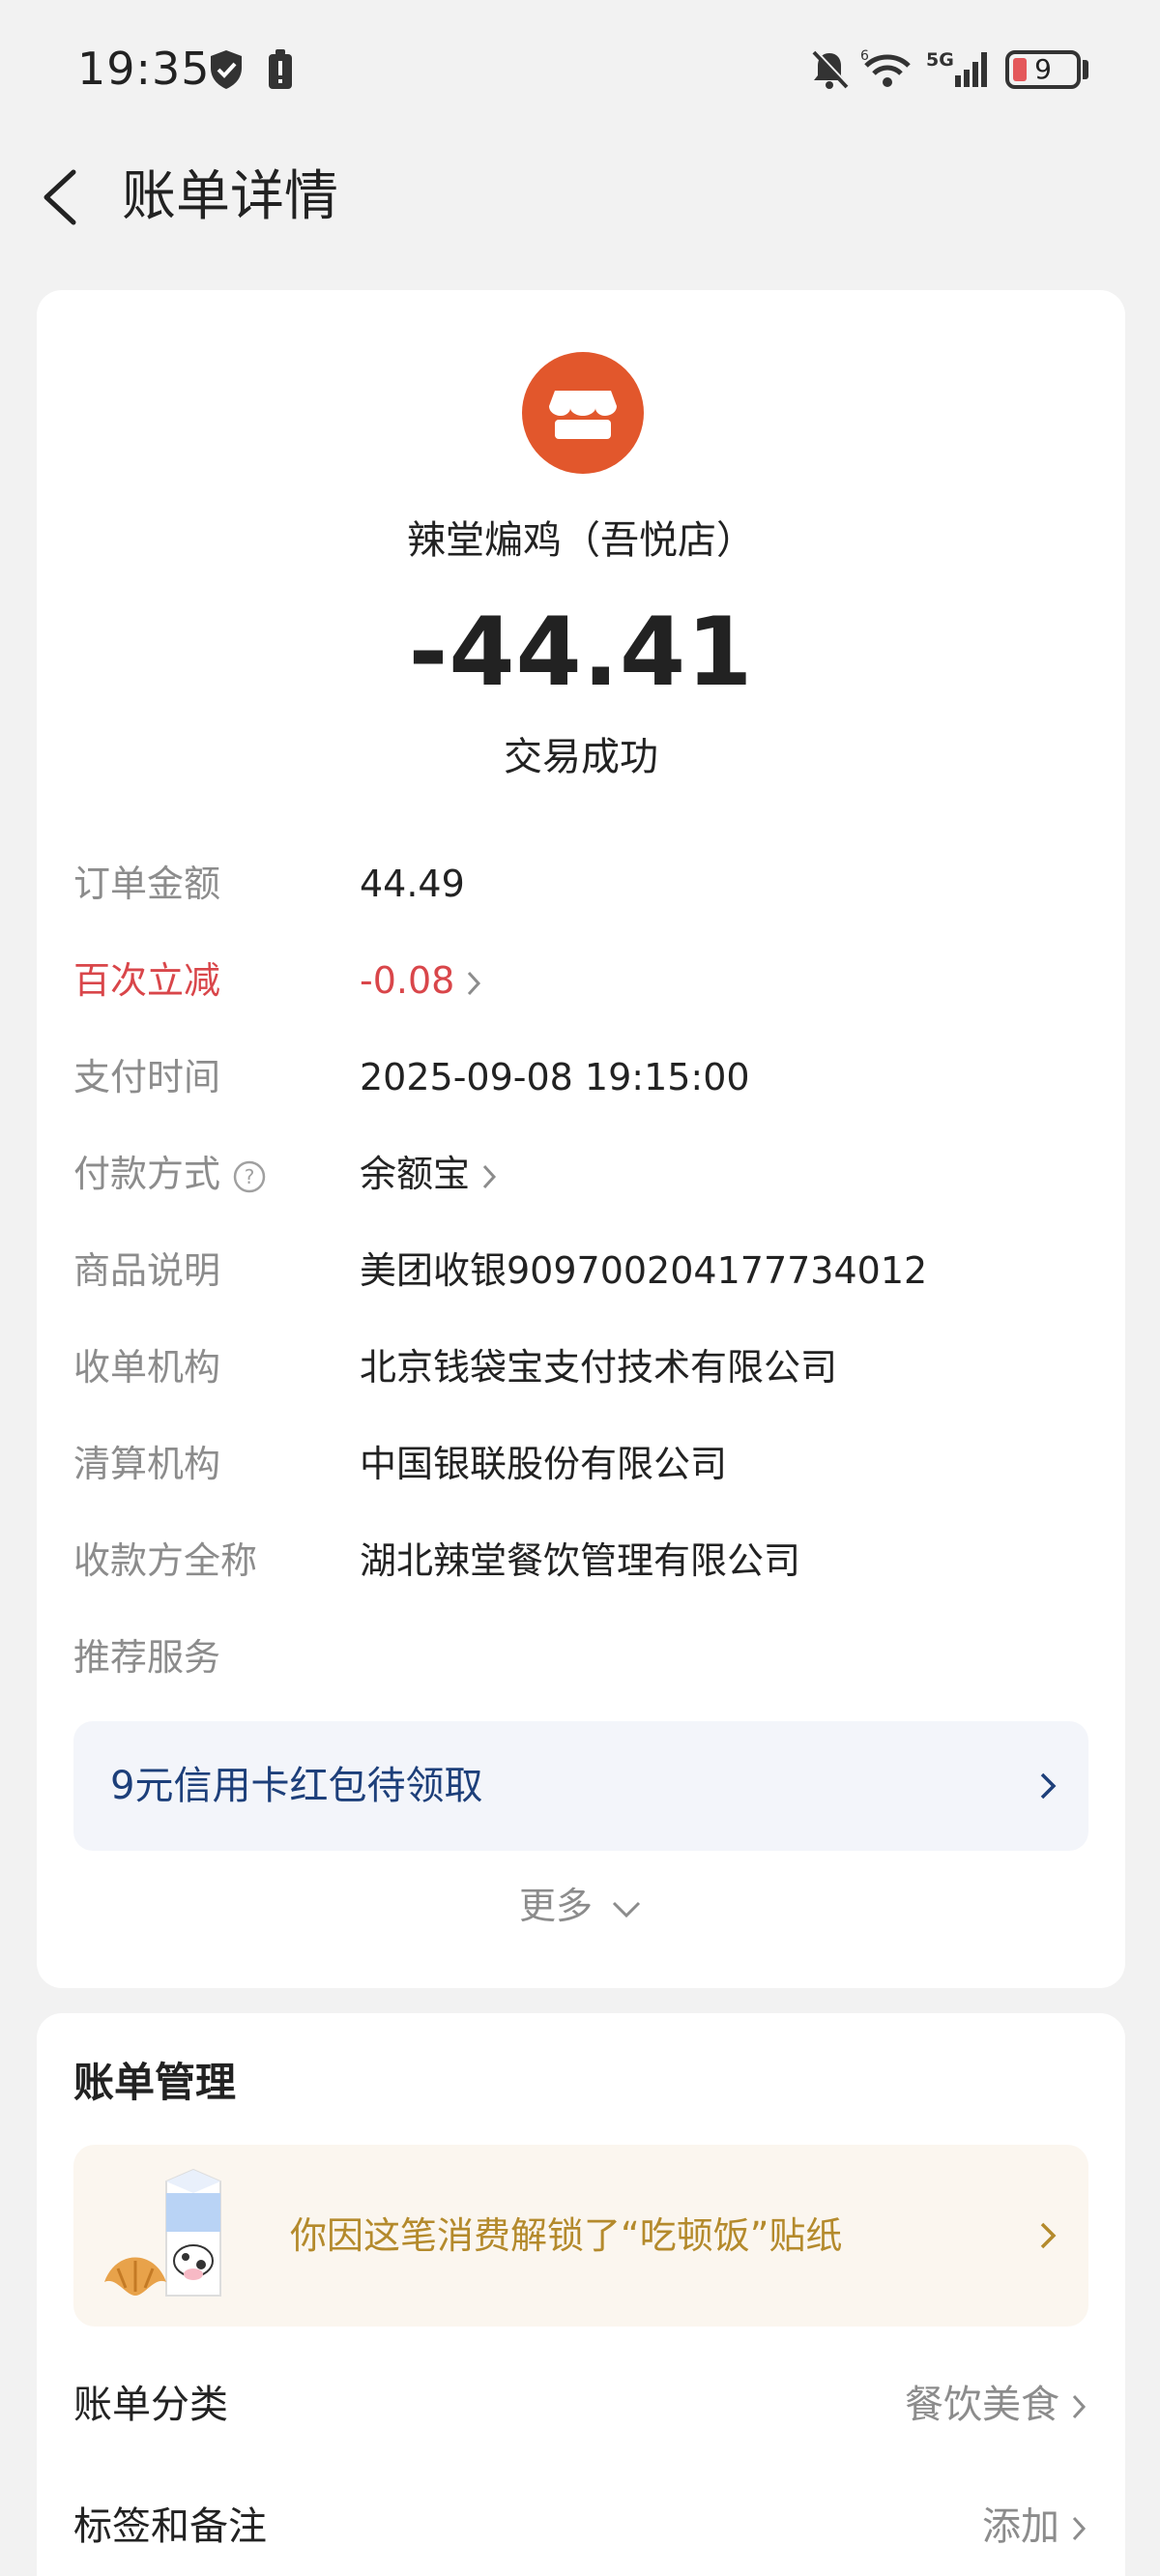 The height and width of the screenshot is (2576, 1160). What do you see at coordinates (144, 69) in the screenshot?
I see `status-time: 19:35` at bounding box center [144, 69].